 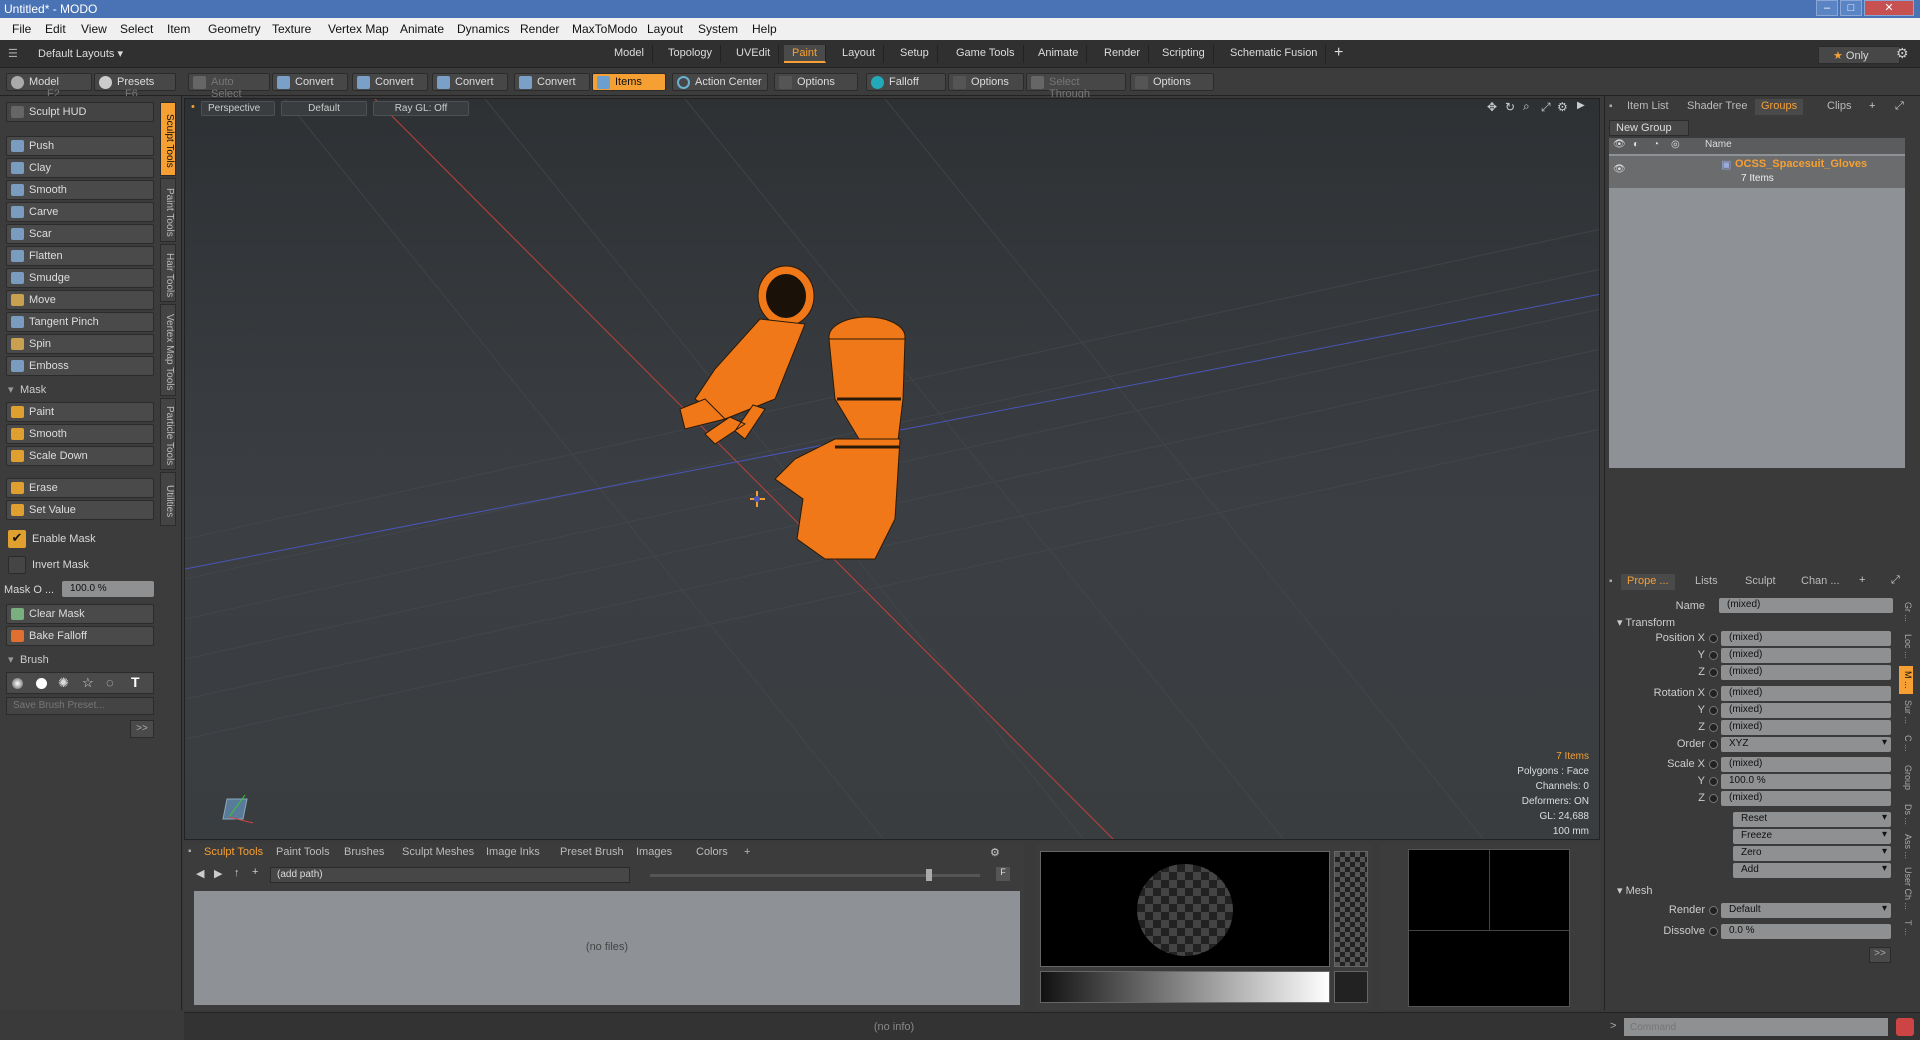 I want to click on splat-brush-icon: ✺, so click(x=63, y=683).